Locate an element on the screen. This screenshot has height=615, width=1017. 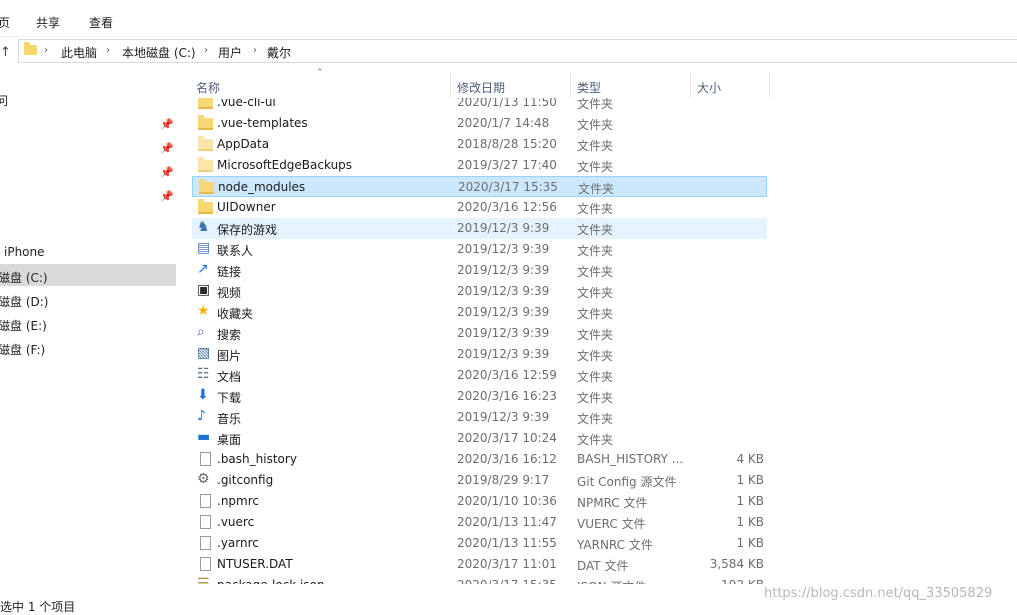
tab-view: 查看 is located at coordinates (101, 22).